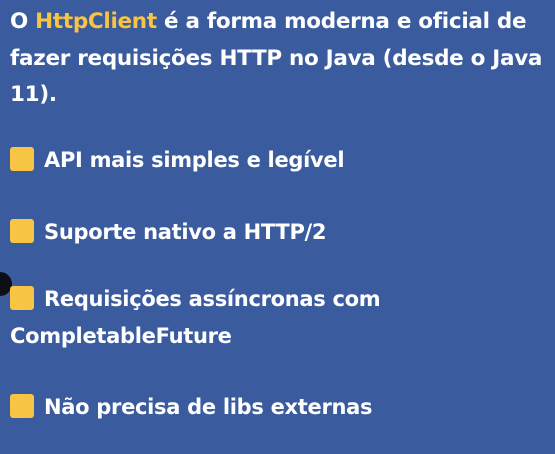 The height and width of the screenshot is (454, 555). What do you see at coordinates (23, 21) in the screenshot?
I see `intro-prefix: O` at bounding box center [23, 21].